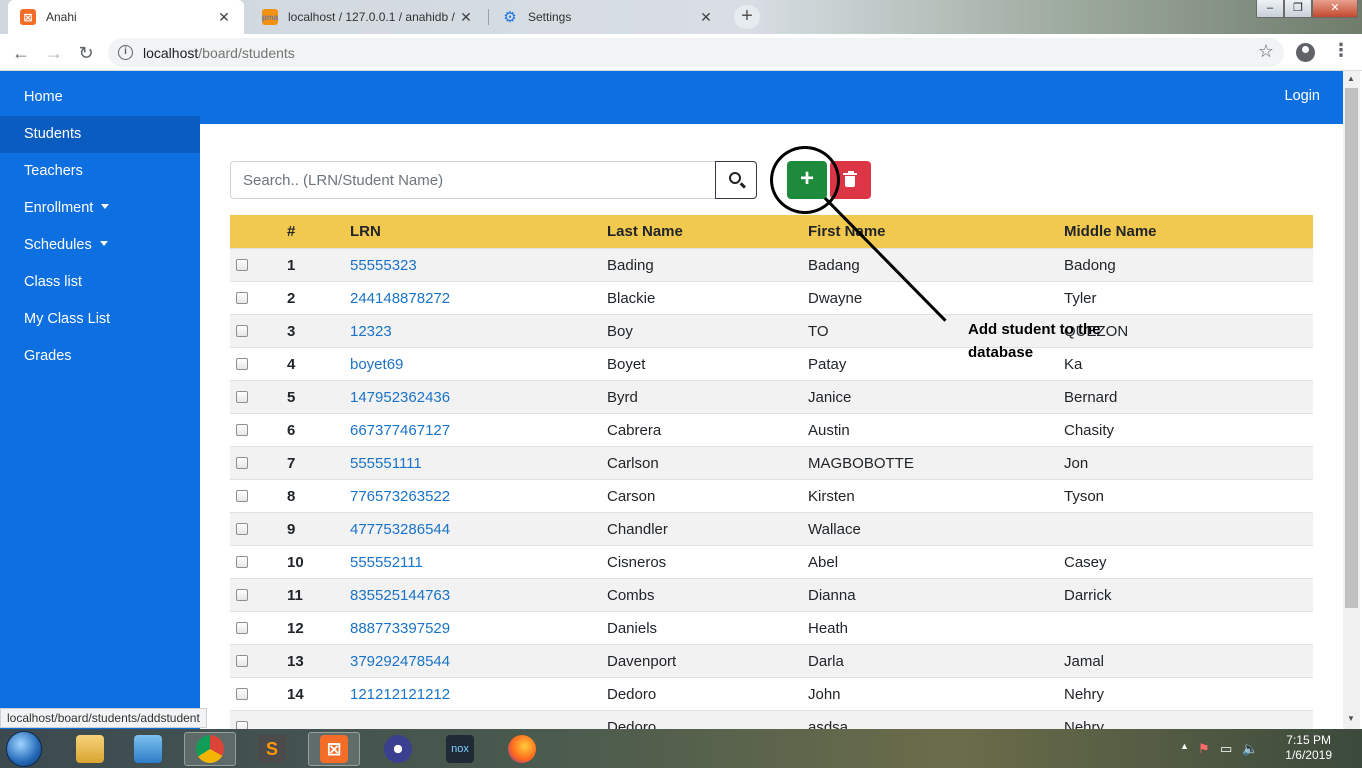 The height and width of the screenshot is (768, 1362). I want to click on profile-avatar-icon, so click(1305, 52).